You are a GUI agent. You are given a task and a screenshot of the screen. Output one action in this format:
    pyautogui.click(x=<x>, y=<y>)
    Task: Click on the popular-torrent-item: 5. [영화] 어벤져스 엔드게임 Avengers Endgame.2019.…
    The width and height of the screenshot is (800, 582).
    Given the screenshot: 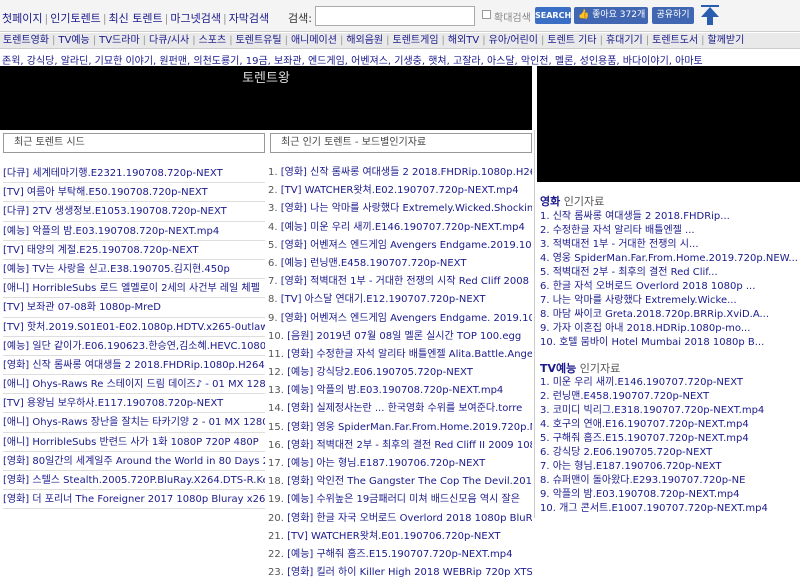 What is the action you would take?
    pyautogui.click(x=400, y=246)
    